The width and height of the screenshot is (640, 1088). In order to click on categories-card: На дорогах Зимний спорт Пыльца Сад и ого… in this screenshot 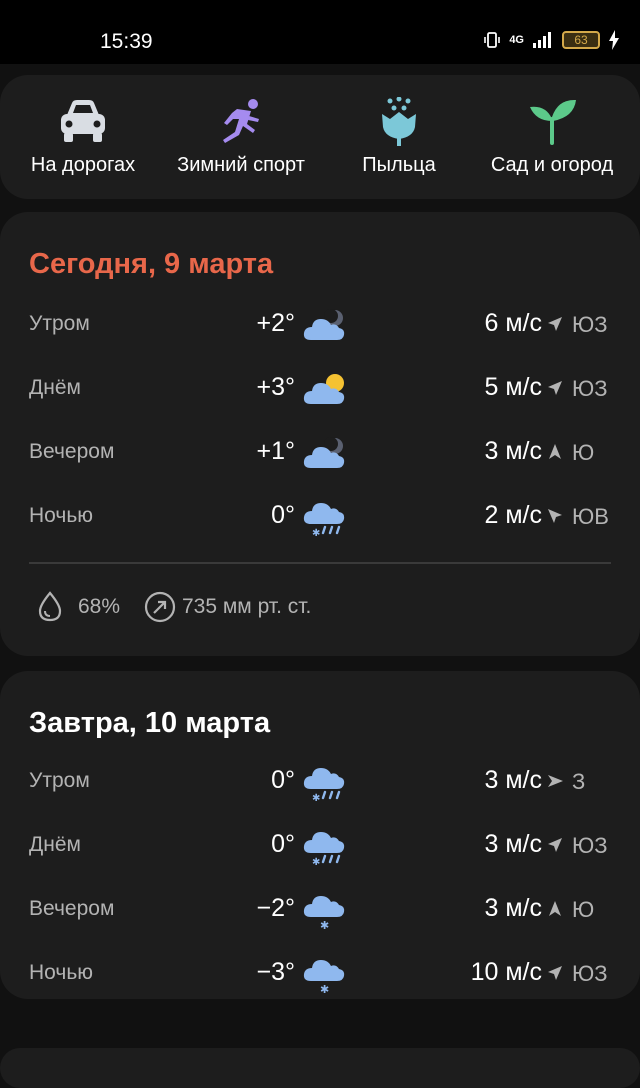, I will do `click(320, 137)`.